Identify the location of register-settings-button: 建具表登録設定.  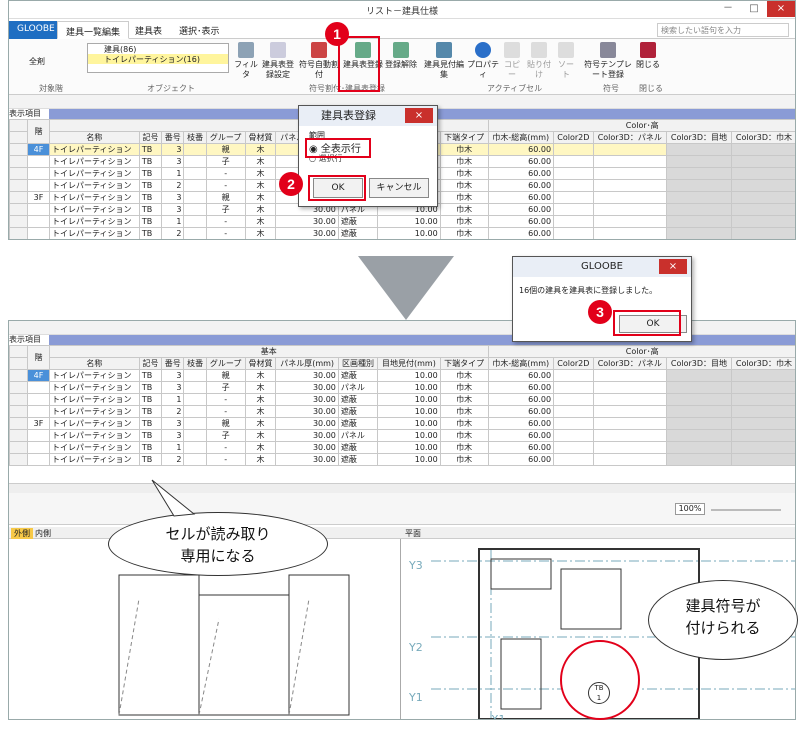
(278, 61).